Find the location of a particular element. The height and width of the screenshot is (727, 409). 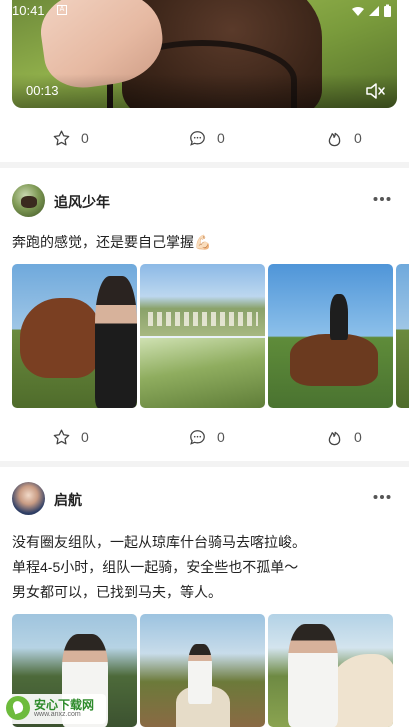

status-bar: 10:41 A is located at coordinates (204, 11).